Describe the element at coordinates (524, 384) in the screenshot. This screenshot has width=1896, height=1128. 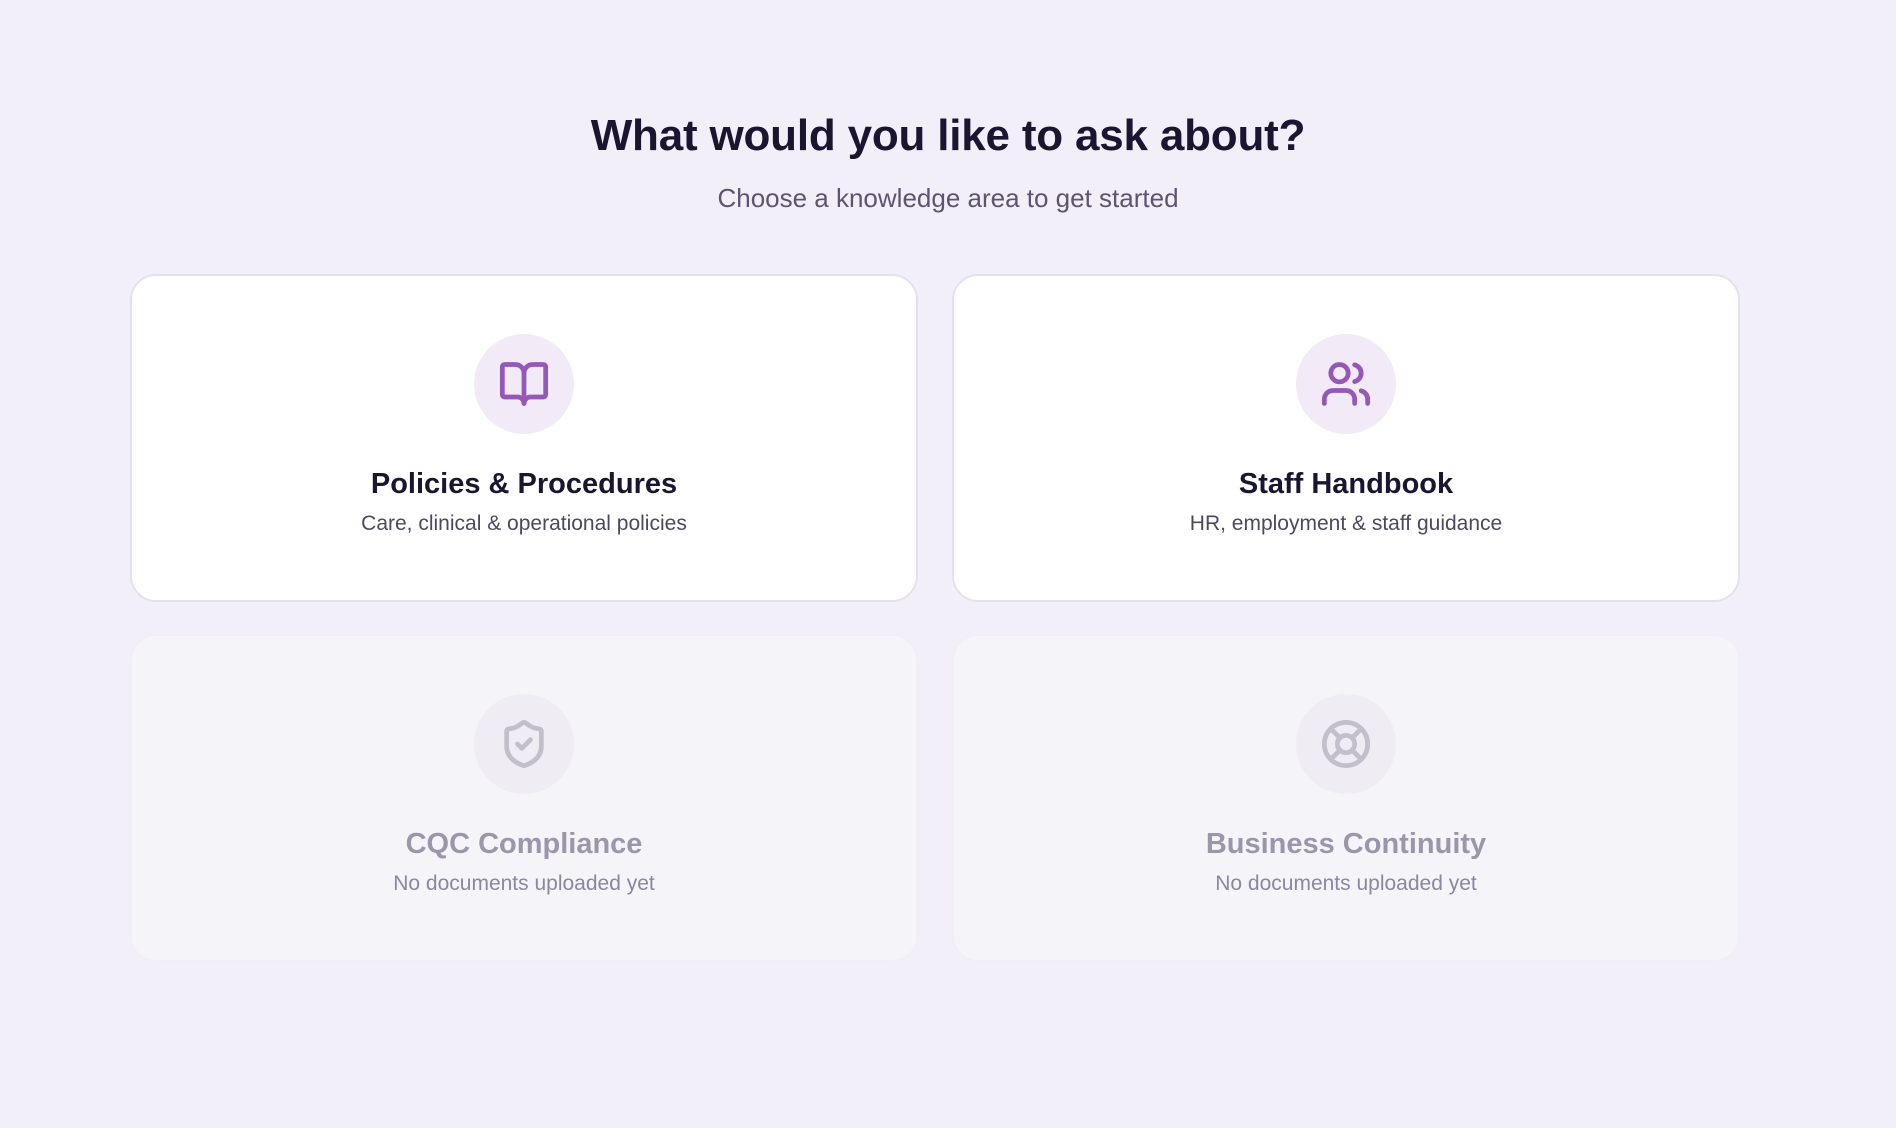
I see `book-open-icon` at that location.